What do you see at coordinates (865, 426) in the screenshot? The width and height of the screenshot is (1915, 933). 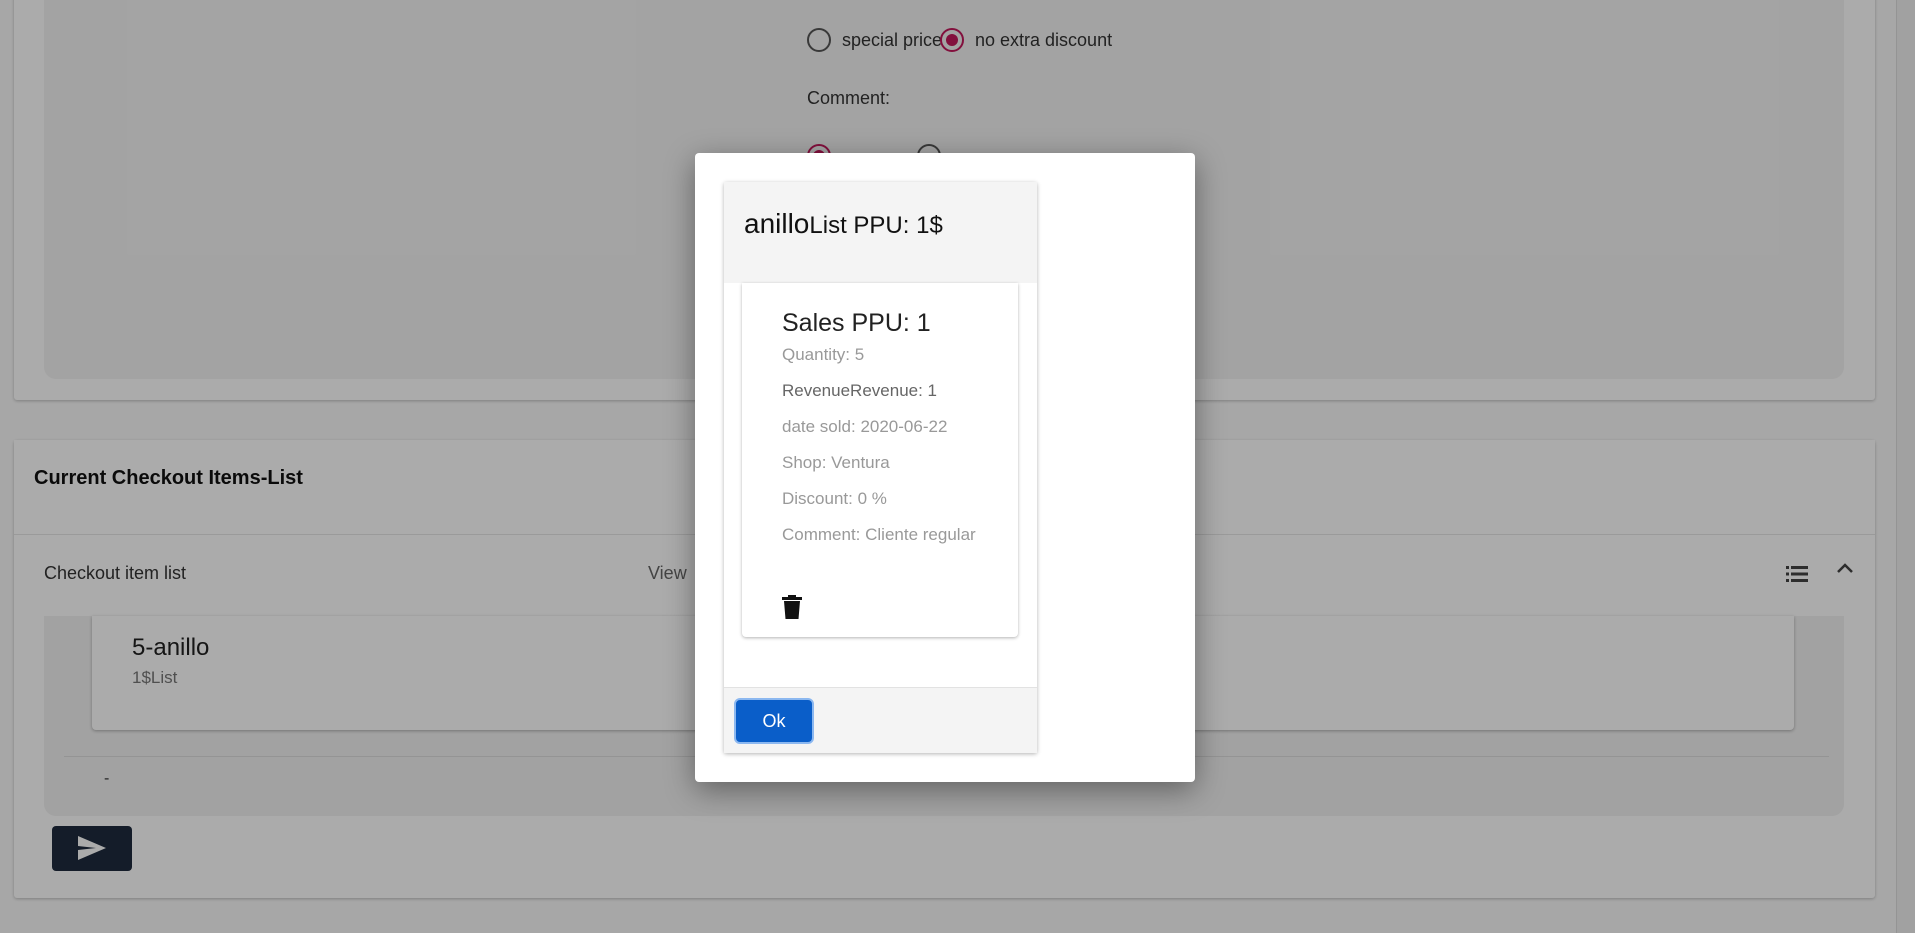 I see `sale-date: date sold: 2020-06-22` at bounding box center [865, 426].